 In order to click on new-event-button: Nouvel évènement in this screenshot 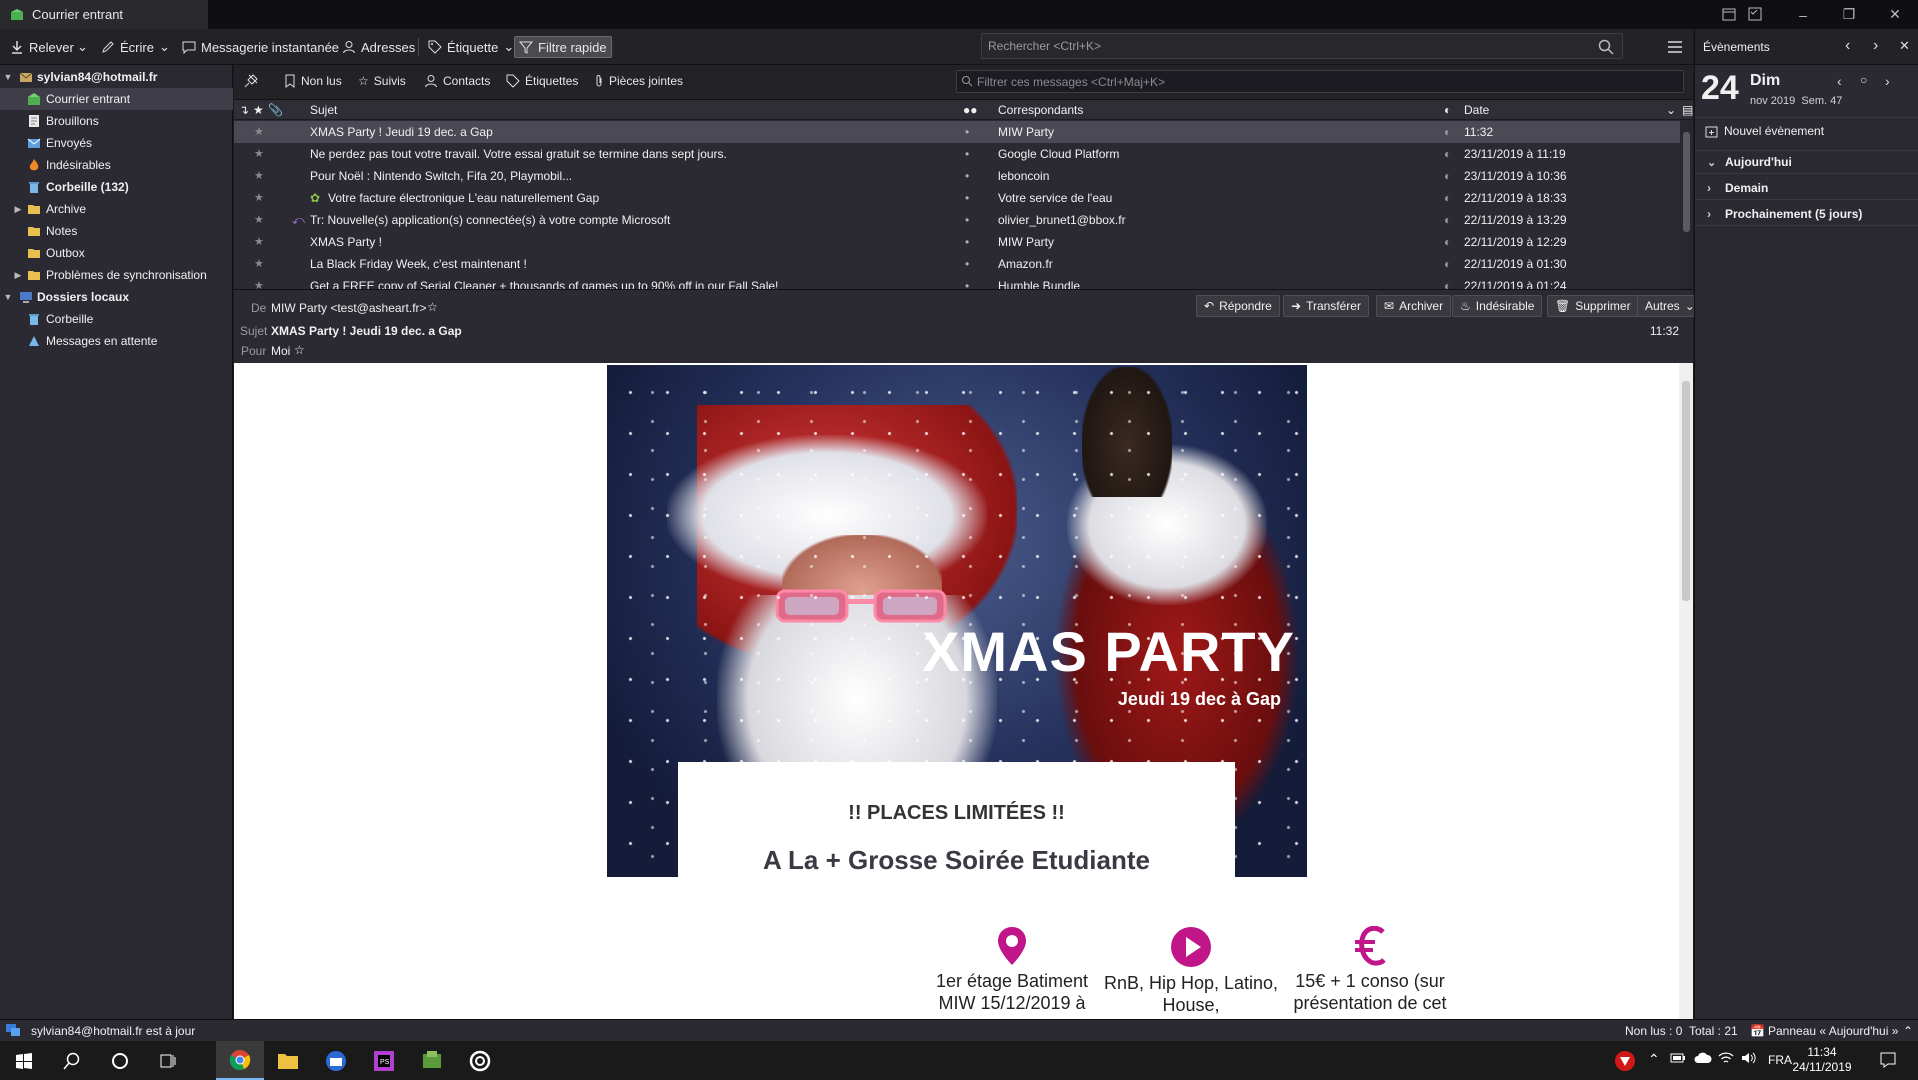, I will do `click(1806, 131)`.